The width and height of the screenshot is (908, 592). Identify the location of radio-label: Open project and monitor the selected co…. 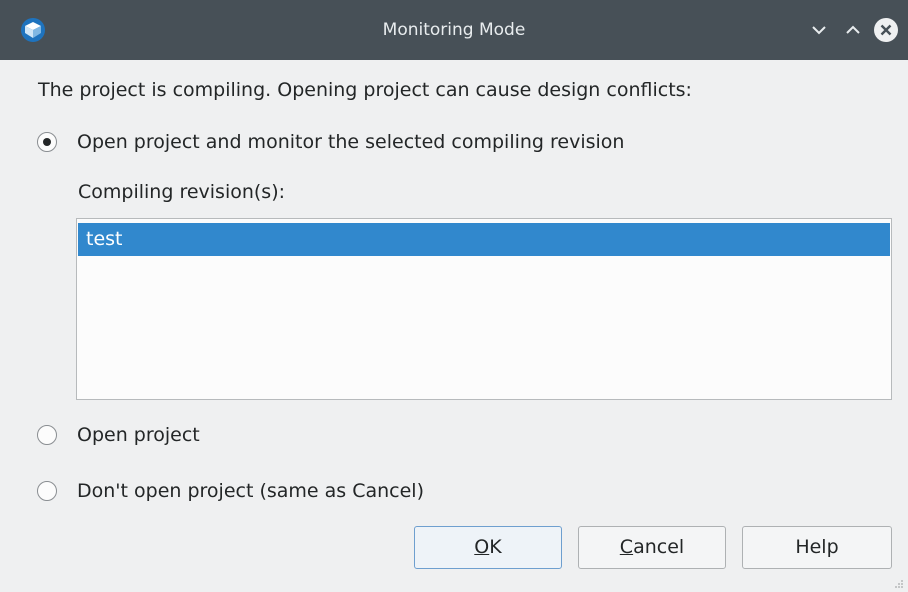
(351, 142).